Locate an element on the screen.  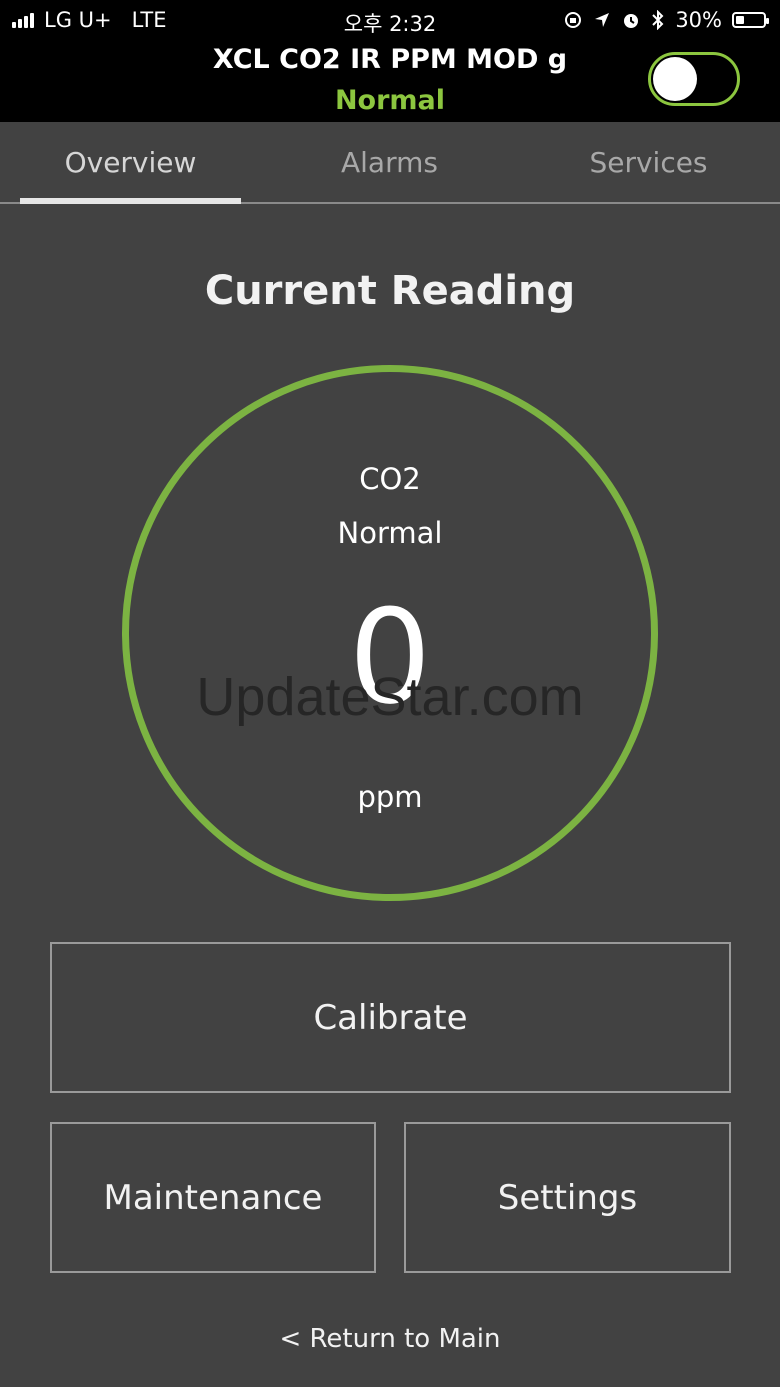
tab-services: Services is located at coordinates (648, 162).